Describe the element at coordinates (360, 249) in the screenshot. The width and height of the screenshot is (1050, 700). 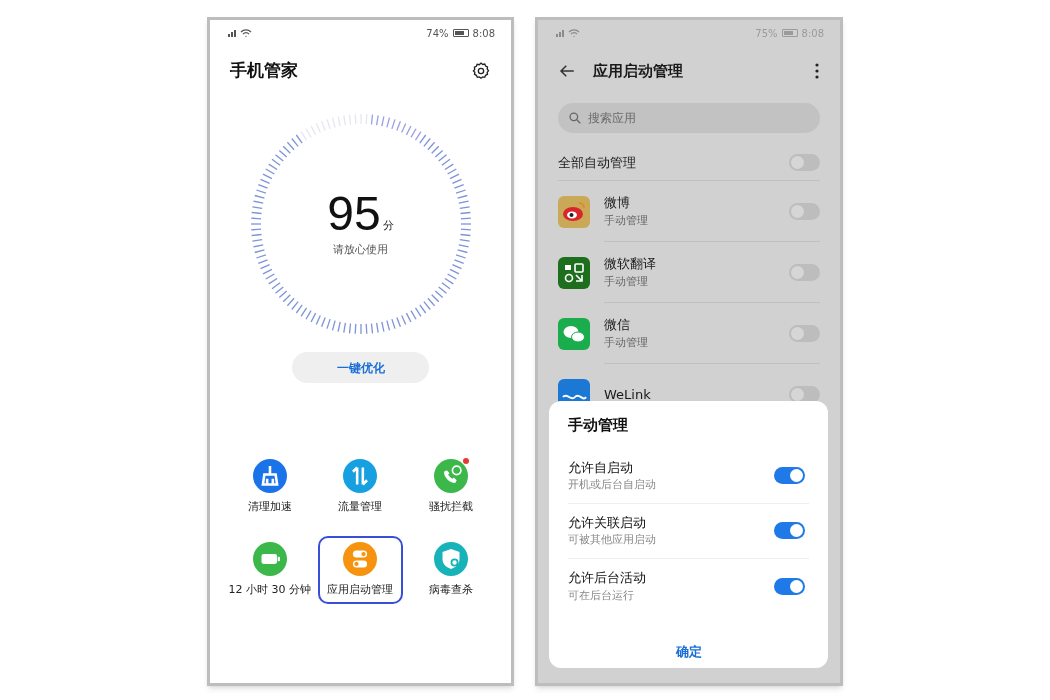
I see `score-caption: 请放心使用` at that location.